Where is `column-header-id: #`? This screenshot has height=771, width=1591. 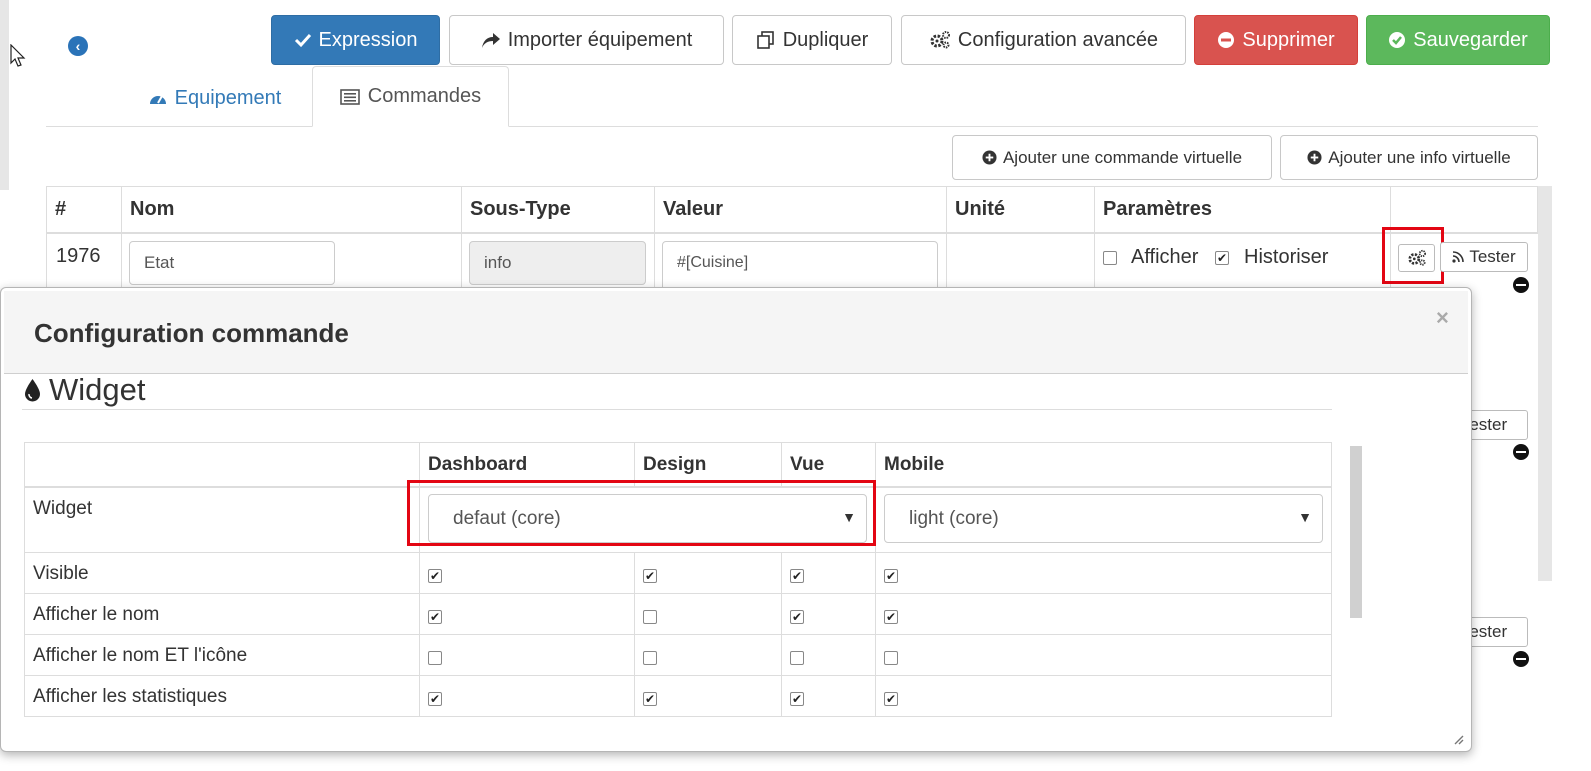 column-header-id: # is located at coordinates (83, 209).